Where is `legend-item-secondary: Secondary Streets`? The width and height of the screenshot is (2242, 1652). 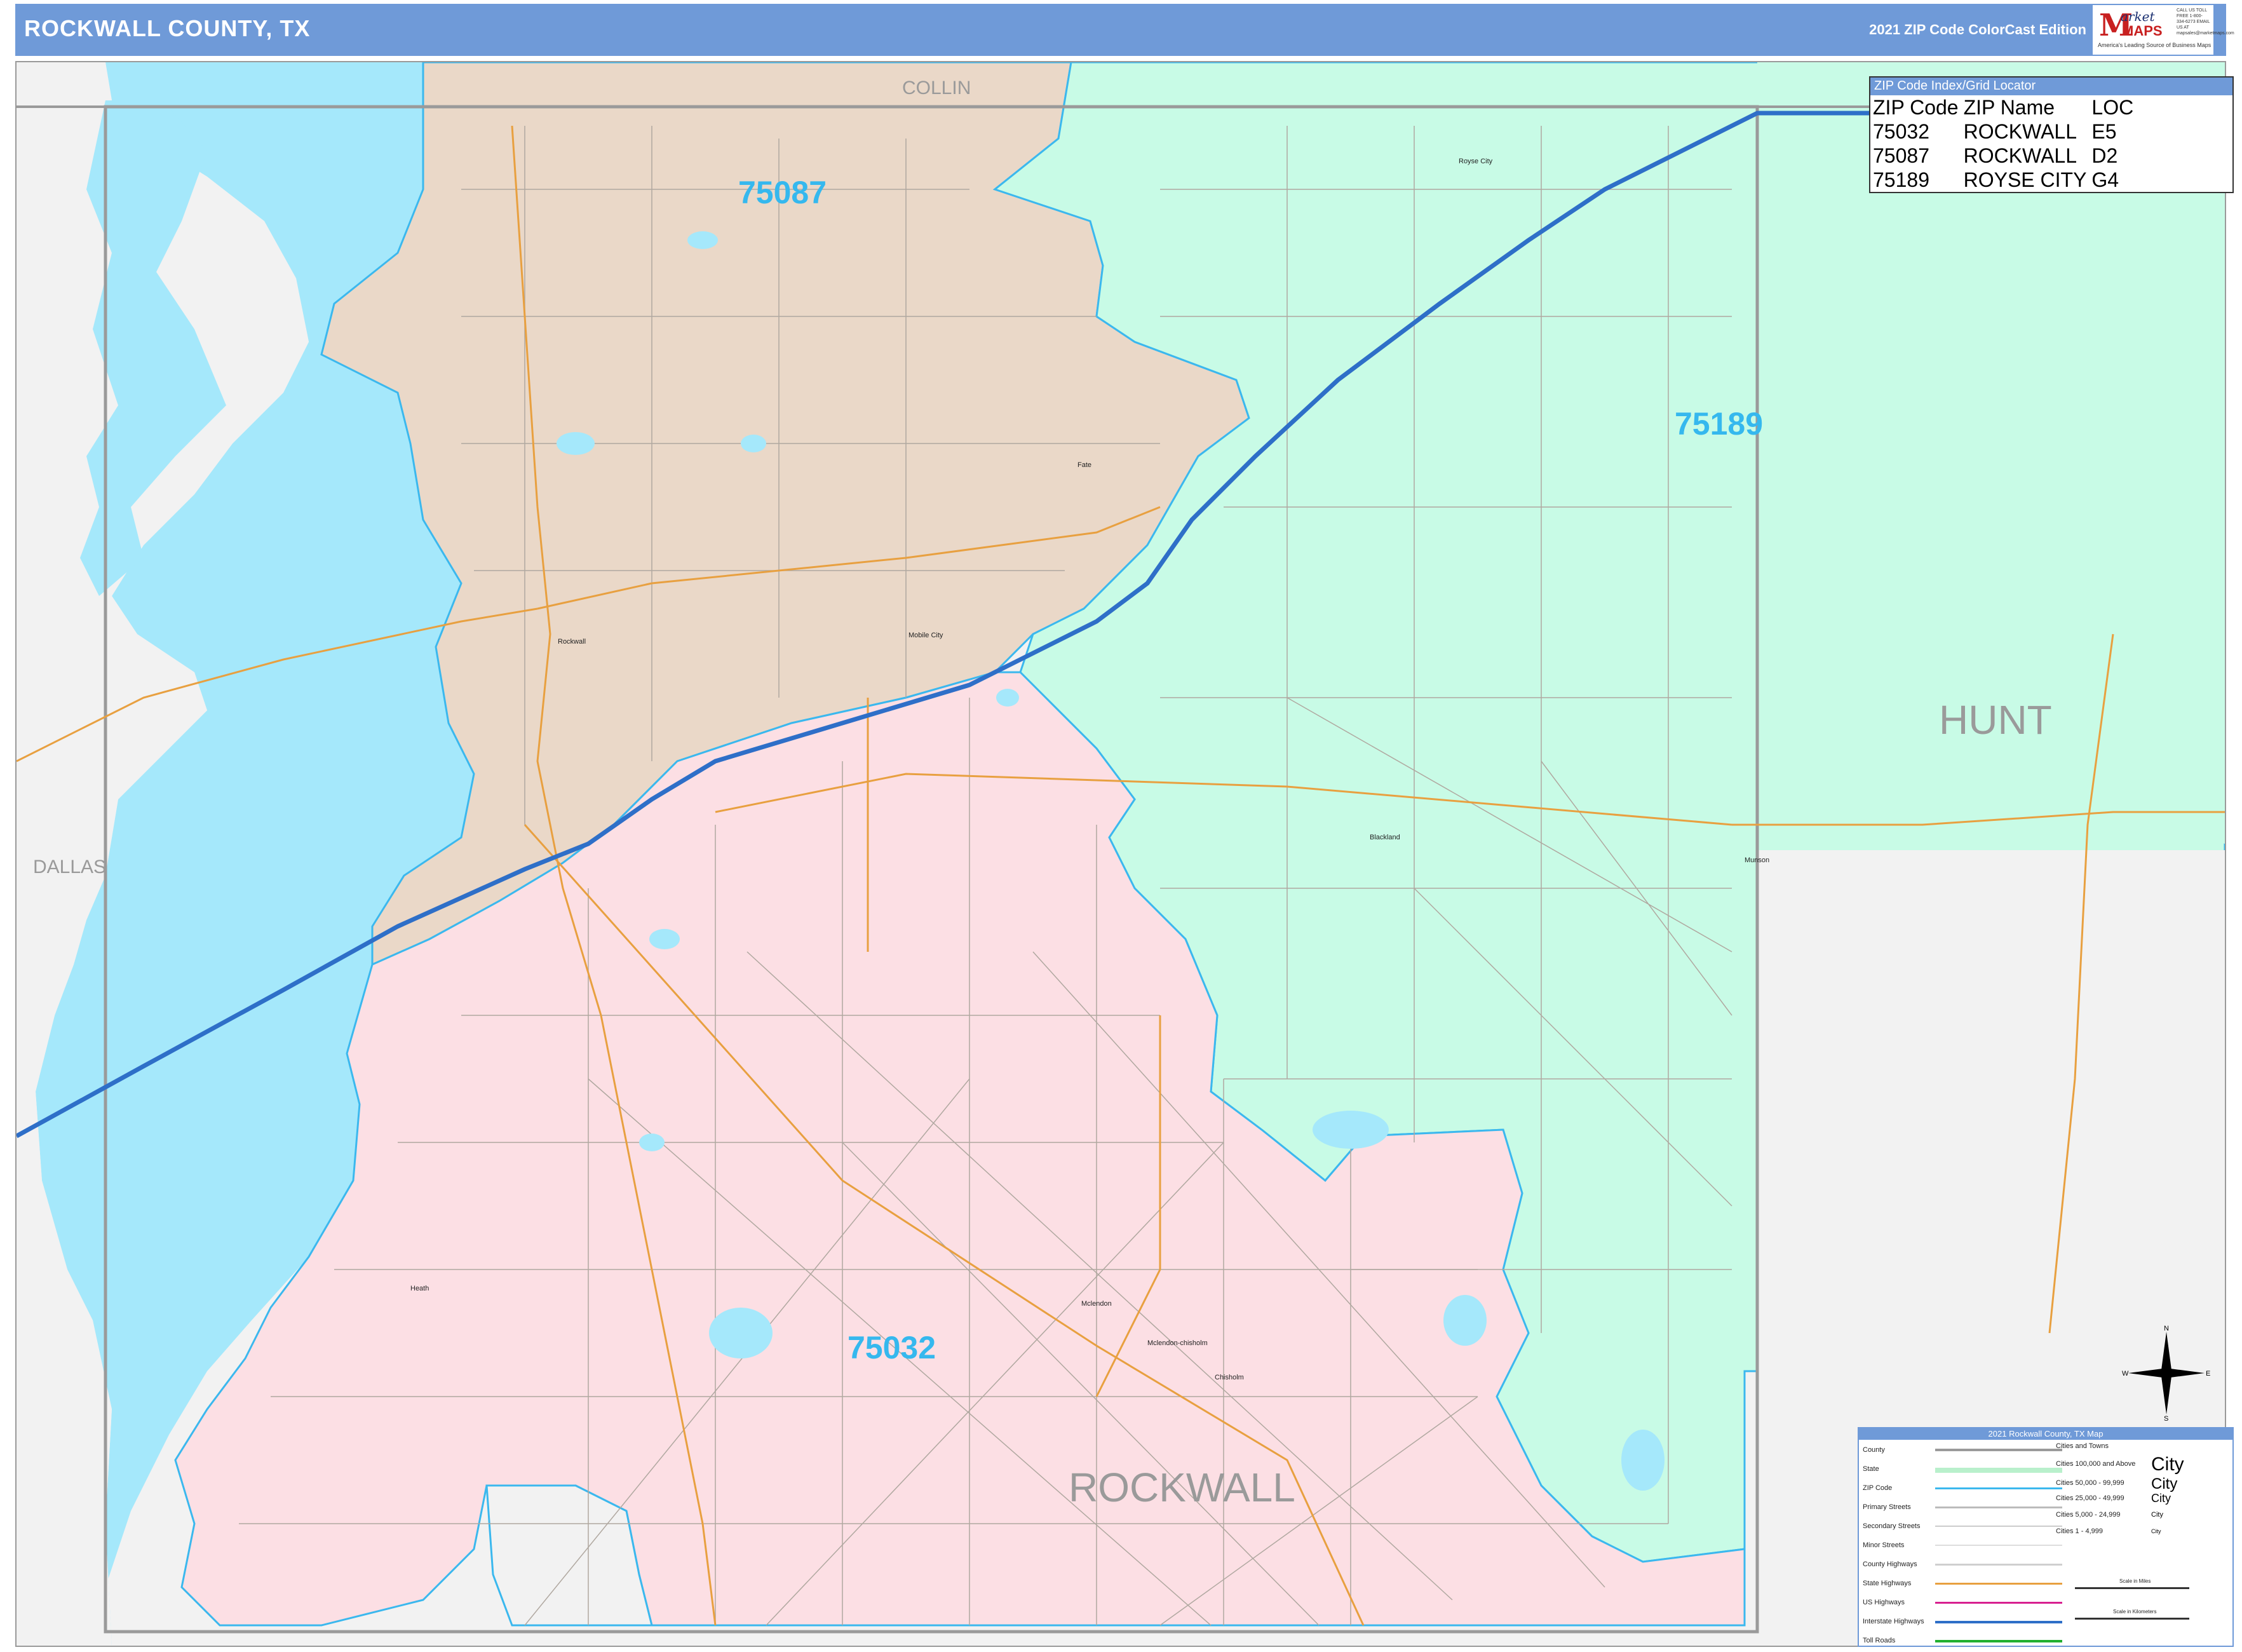 legend-item-secondary: Secondary Streets is located at coordinates (1892, 1526).